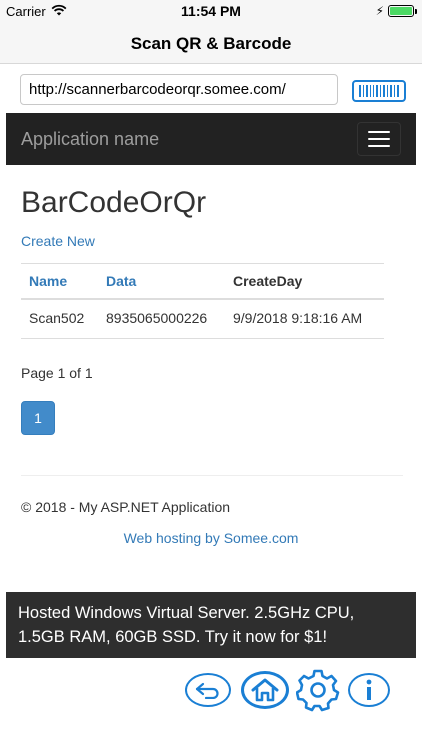  I want to click on home-button, so click(265, 690).